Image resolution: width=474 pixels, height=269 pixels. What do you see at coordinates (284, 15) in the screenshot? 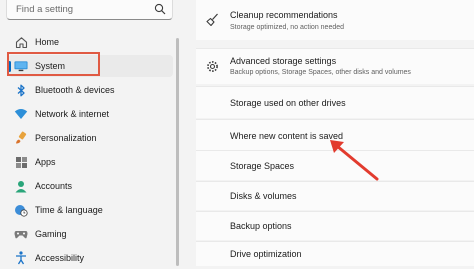
I see `cleanup-title: Cleanup recommendations` at bounding box center [284, 15].